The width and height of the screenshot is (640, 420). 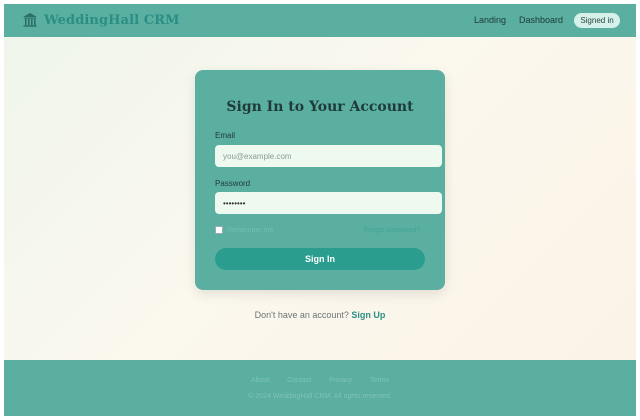 I want to click on footer-link-about: About, so click(x=260, y=380).